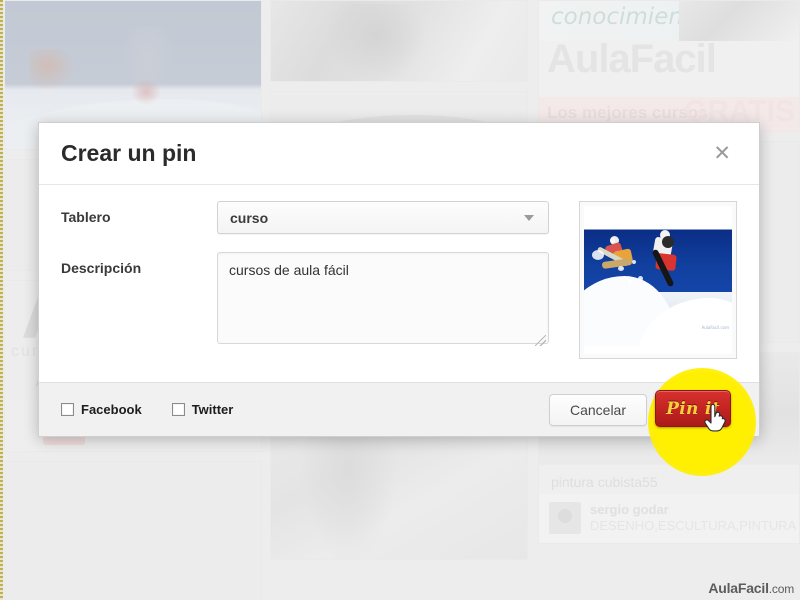 The image size is (800, 600). Describe the element at coordinates (146, 92) in the screenshot. I see `rider-right-accent` at that location.